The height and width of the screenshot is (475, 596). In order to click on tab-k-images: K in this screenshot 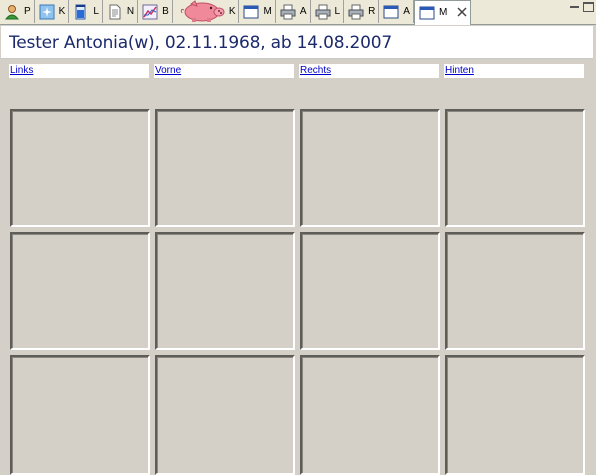, I will do `click(52, 11)`.